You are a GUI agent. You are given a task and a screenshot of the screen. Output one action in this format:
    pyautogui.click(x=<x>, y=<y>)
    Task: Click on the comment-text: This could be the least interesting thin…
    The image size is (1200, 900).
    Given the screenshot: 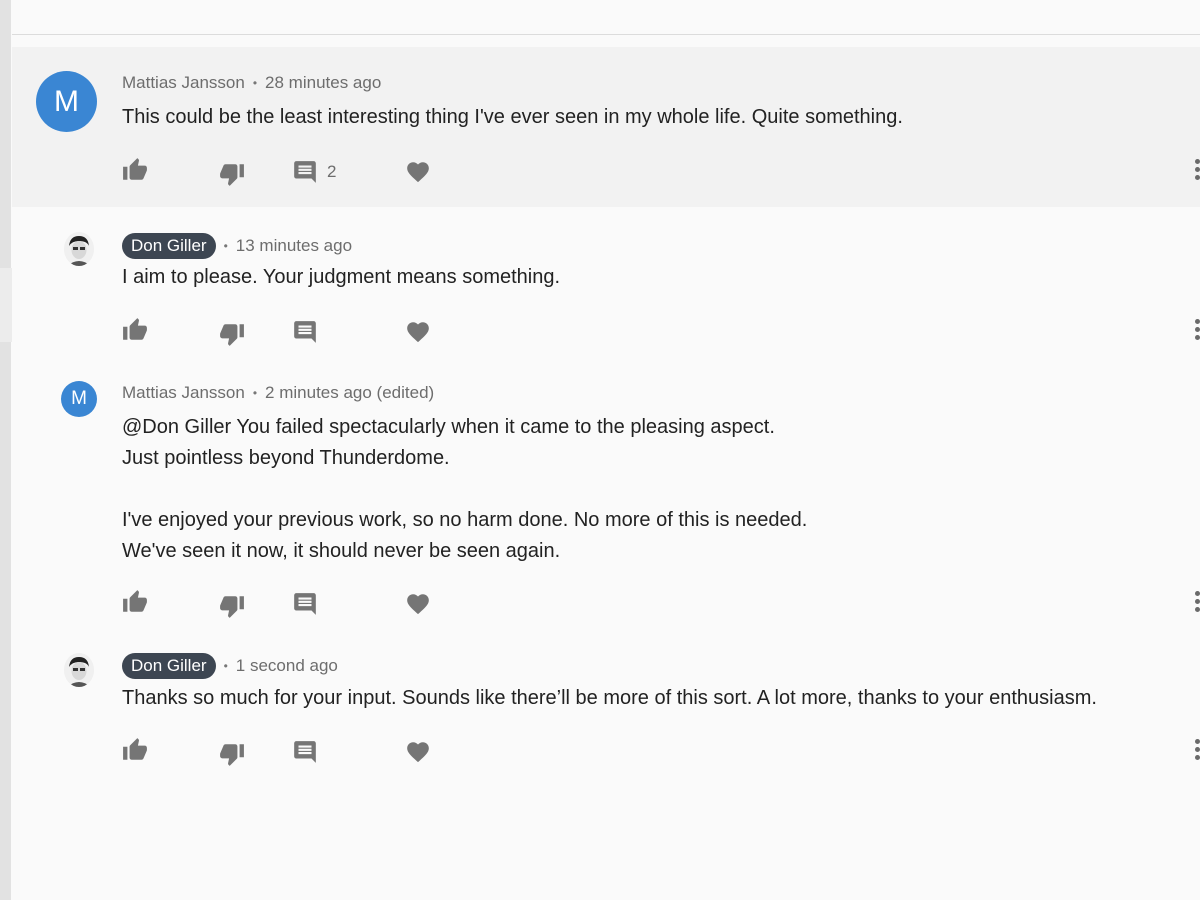 What is the action you would take?
    pyautogui.click(x=512, y=117)
    